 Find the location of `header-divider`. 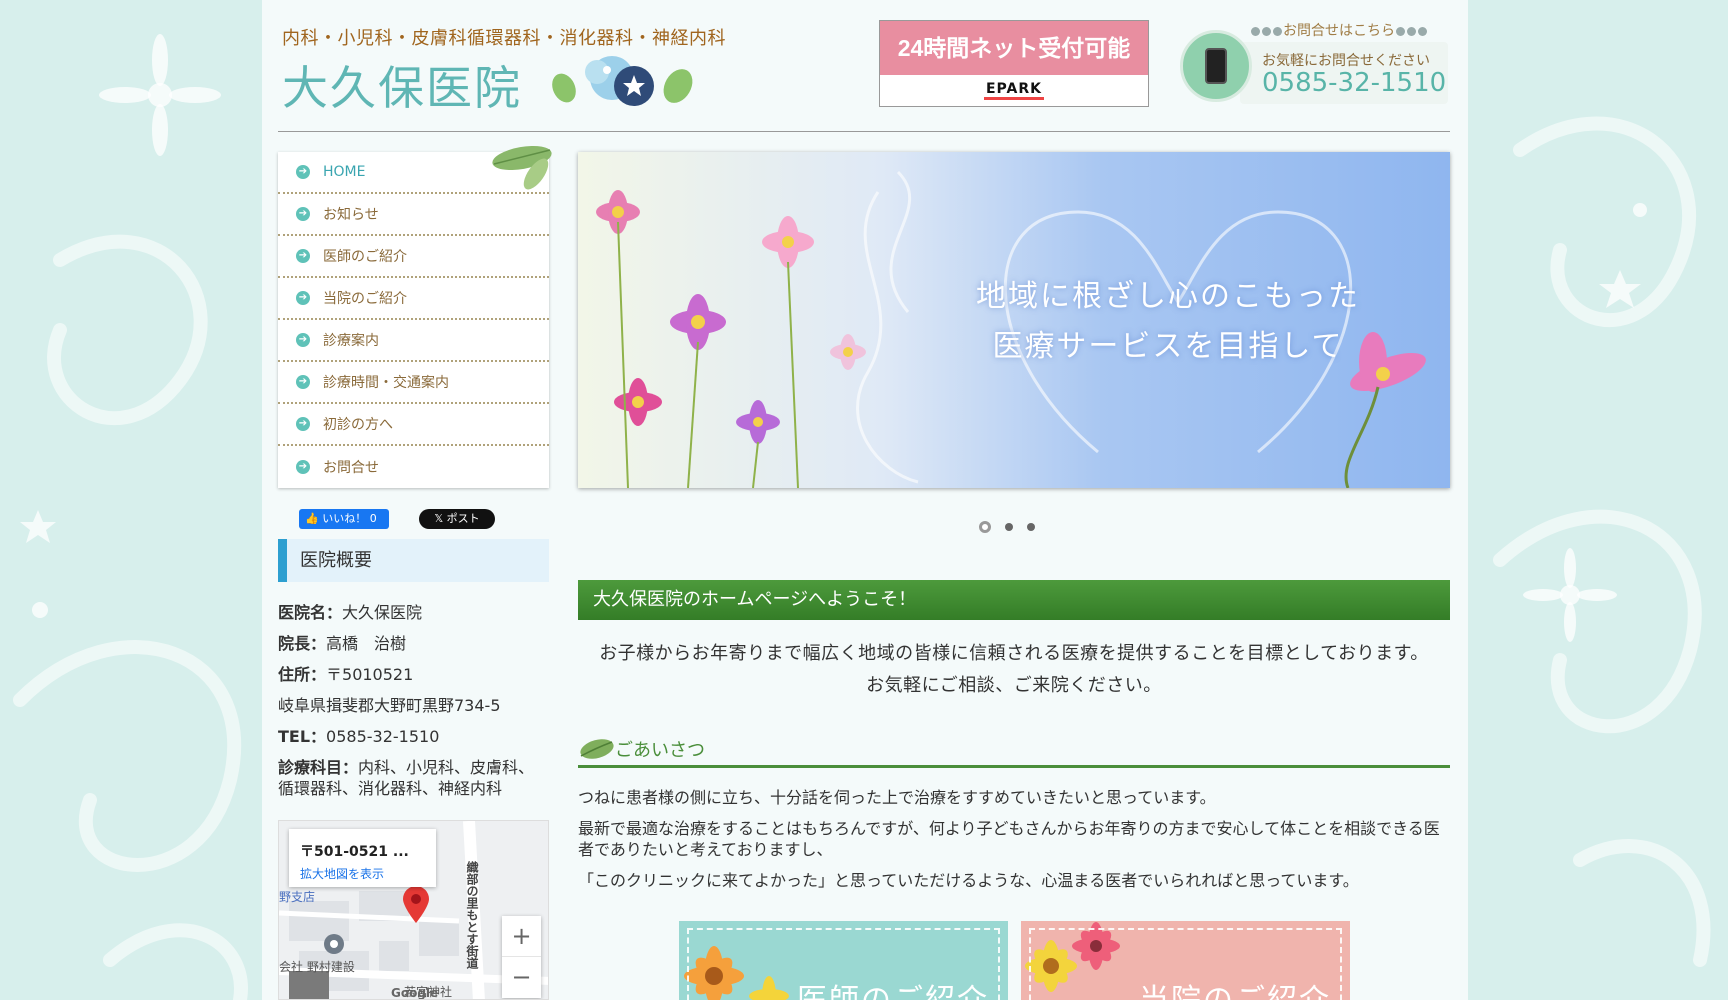

header-divider is located at coordinates (864, 131).